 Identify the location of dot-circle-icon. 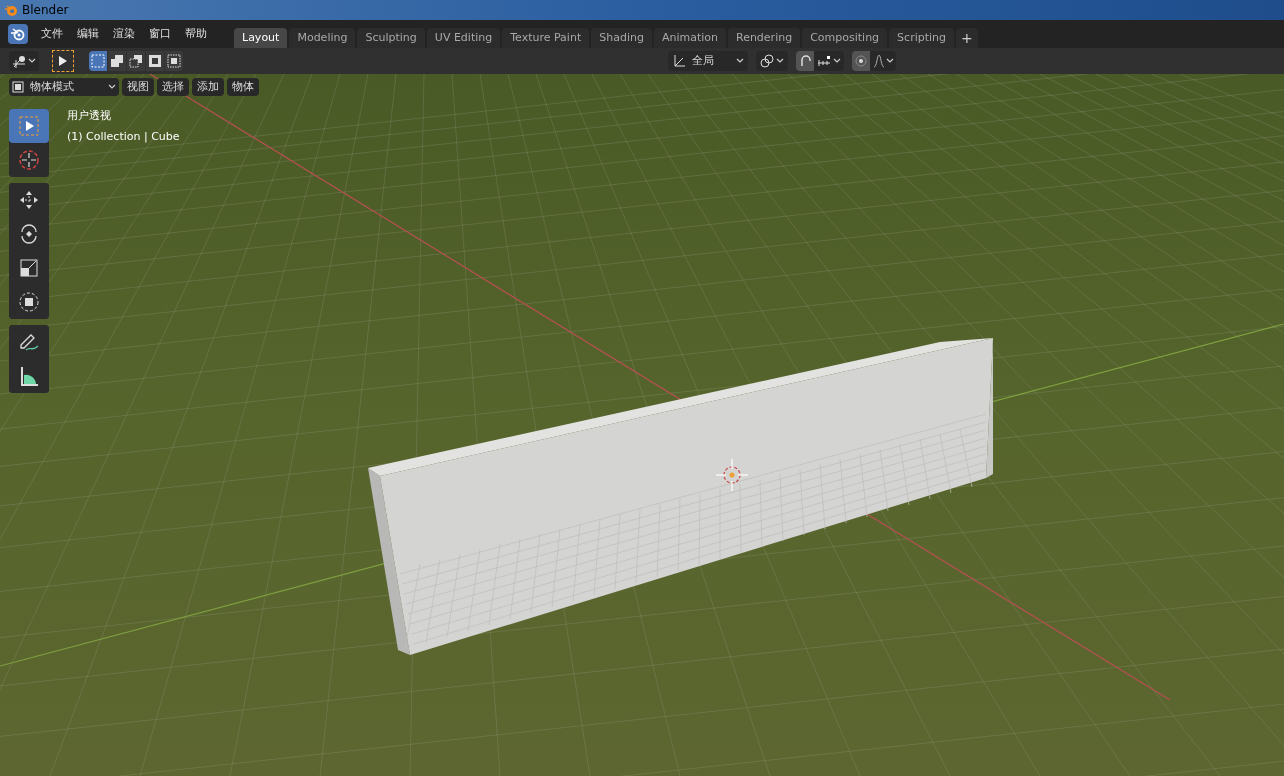
(861, 61).